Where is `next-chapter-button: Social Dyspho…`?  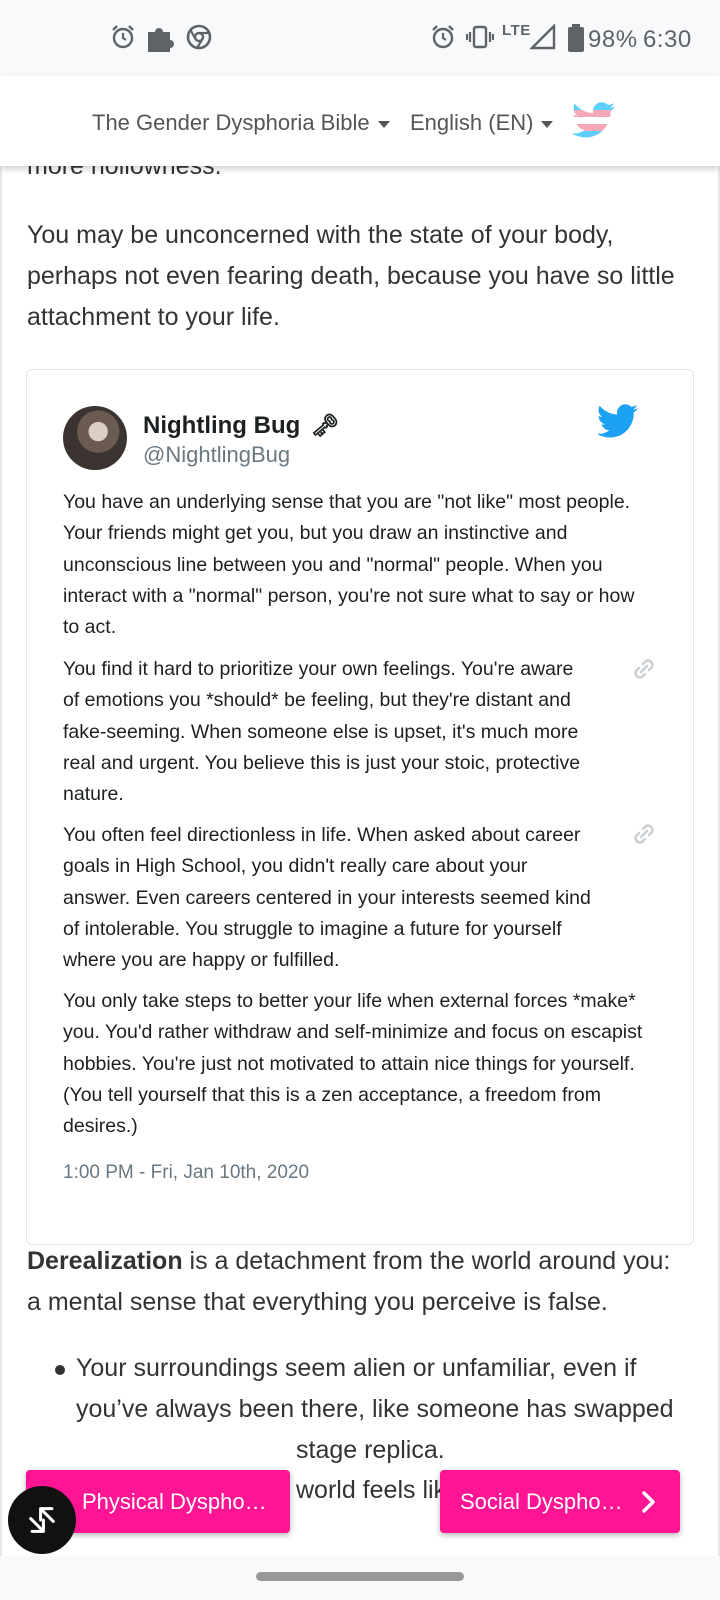
next-chapter-button: Social Dyspho… is located at coordinates (560, 1501).